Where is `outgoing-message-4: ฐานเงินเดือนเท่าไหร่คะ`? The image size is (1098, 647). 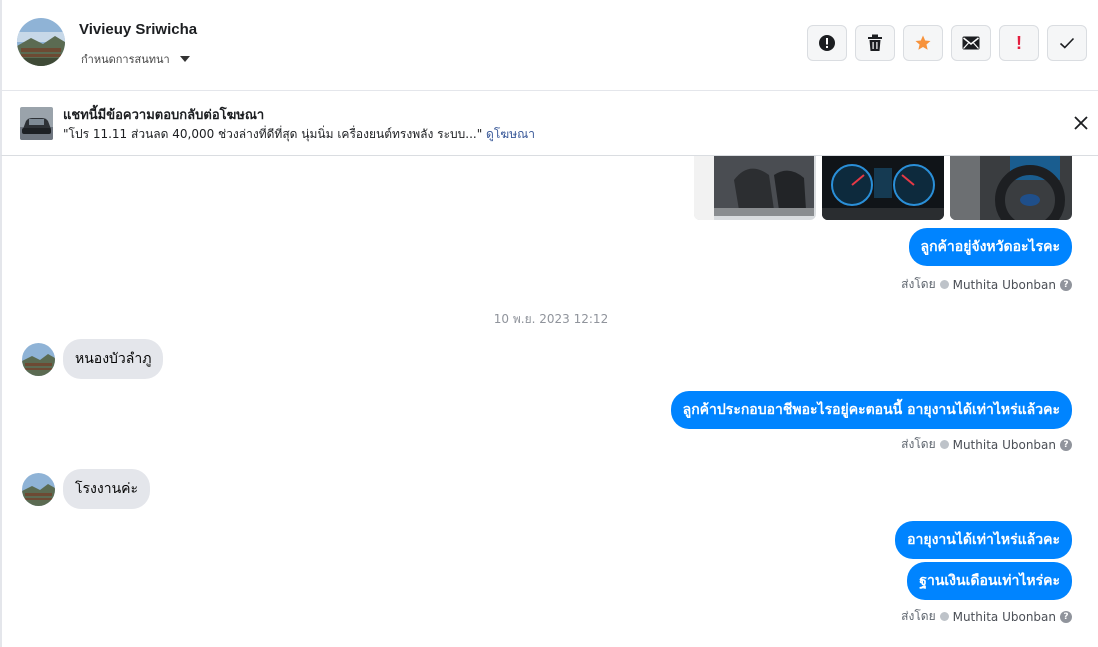
outgoing-message-4: ฐานเงินเดือนเท่าไหร่คะ is located at coordinates (989, 581).